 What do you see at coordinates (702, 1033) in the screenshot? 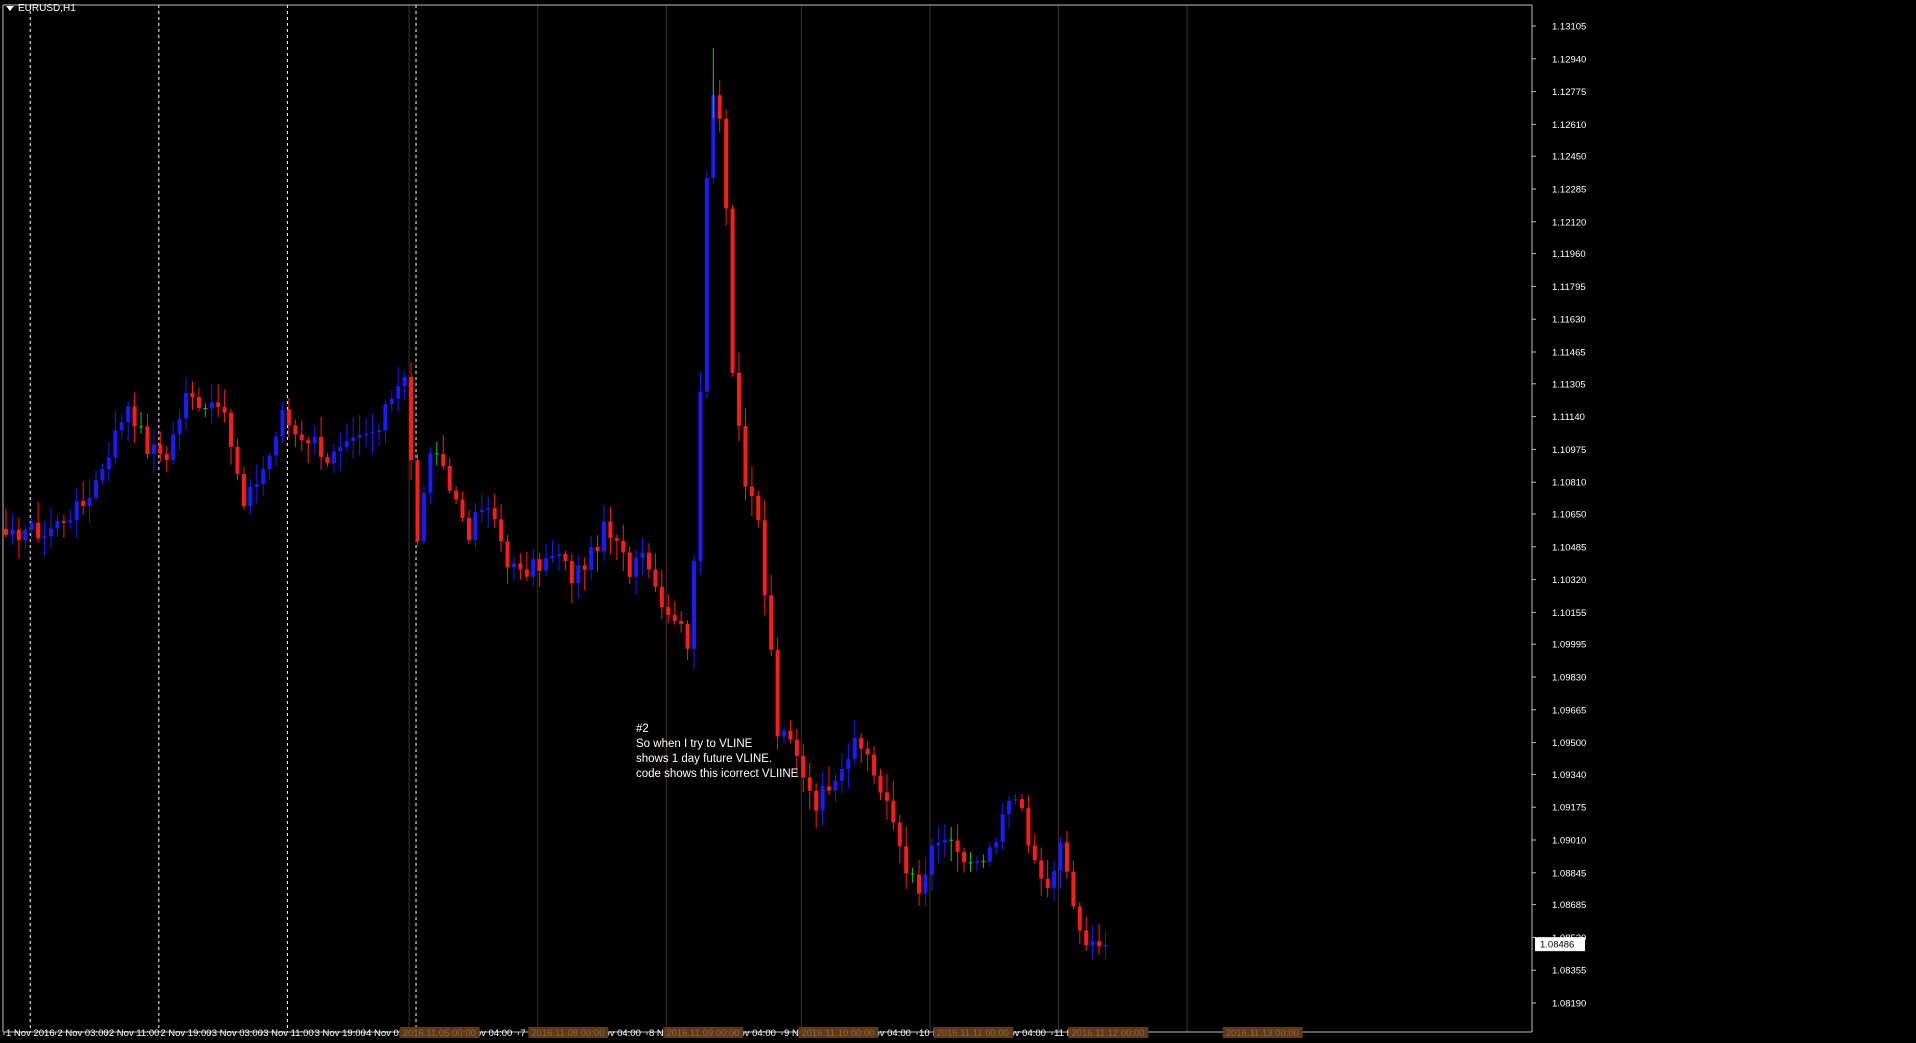
I see `date-label-text: 2016.11.09 00:00` at bounding box center [702, 1033].